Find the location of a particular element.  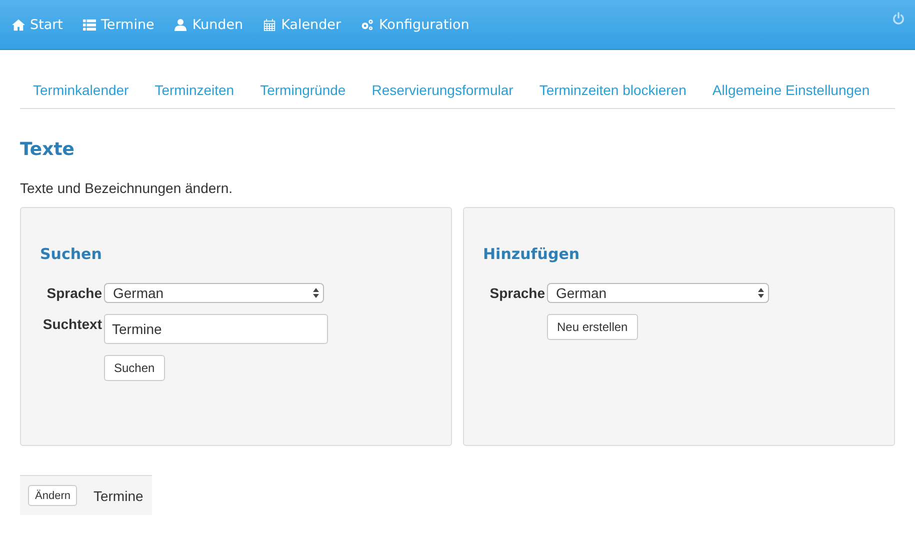

home-icon is located at coordinates (18, 24).